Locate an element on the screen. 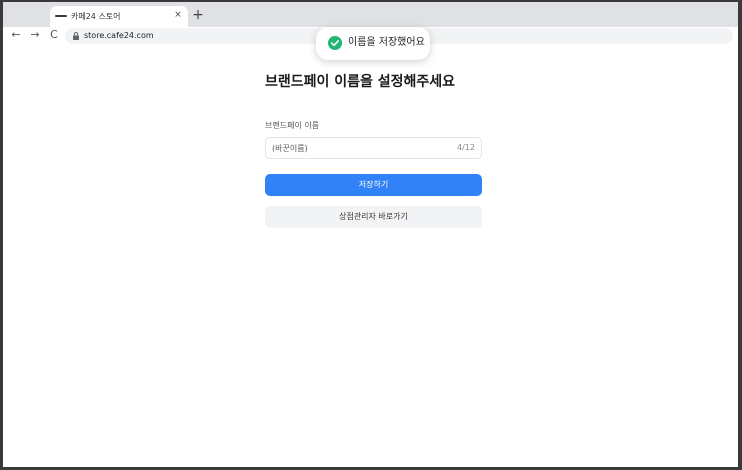  brandpay-name-label: 브랜드페이 이름 is located at coordinates (292, 125).